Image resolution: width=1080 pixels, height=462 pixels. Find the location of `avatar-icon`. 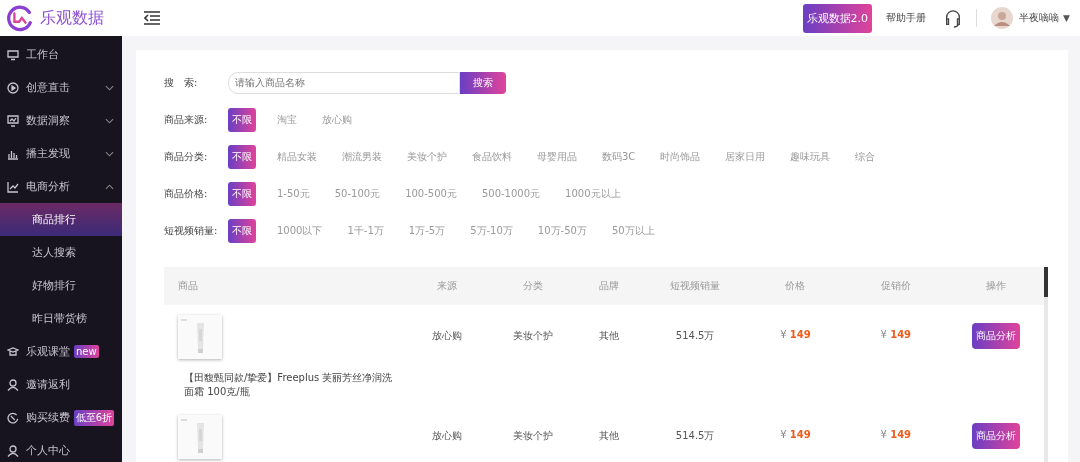

avatar-icon is located at coordinates (1002, 18).